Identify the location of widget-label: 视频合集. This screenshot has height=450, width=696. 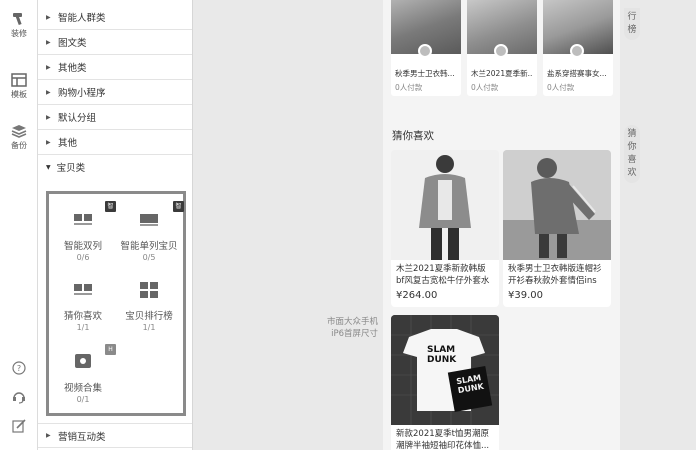
(82, 388).